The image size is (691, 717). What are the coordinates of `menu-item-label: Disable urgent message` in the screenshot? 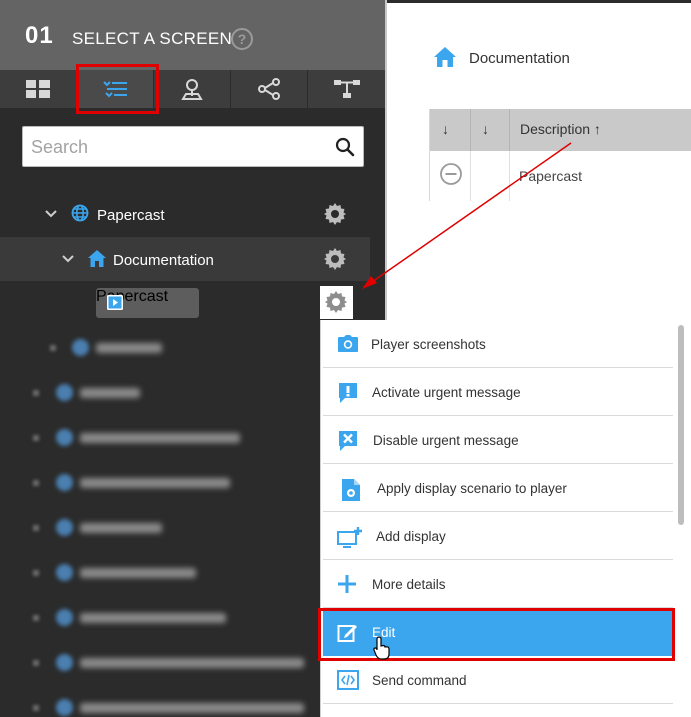 It's located at (446, 440).